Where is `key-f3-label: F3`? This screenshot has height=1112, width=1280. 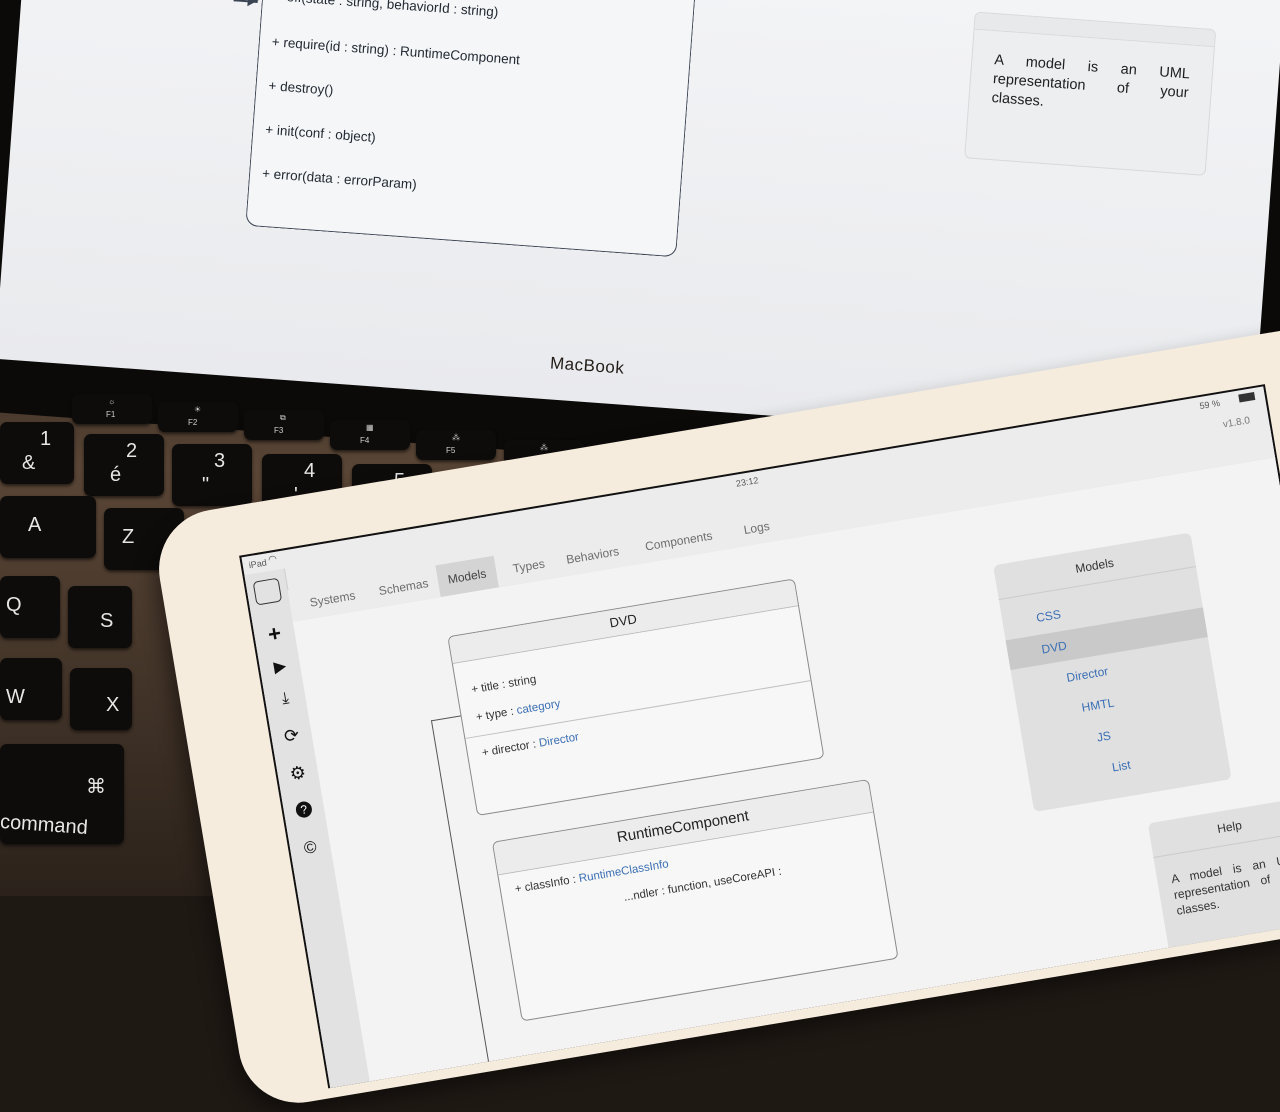 key-f3-label: F3 is located at coordinates (279, 430).